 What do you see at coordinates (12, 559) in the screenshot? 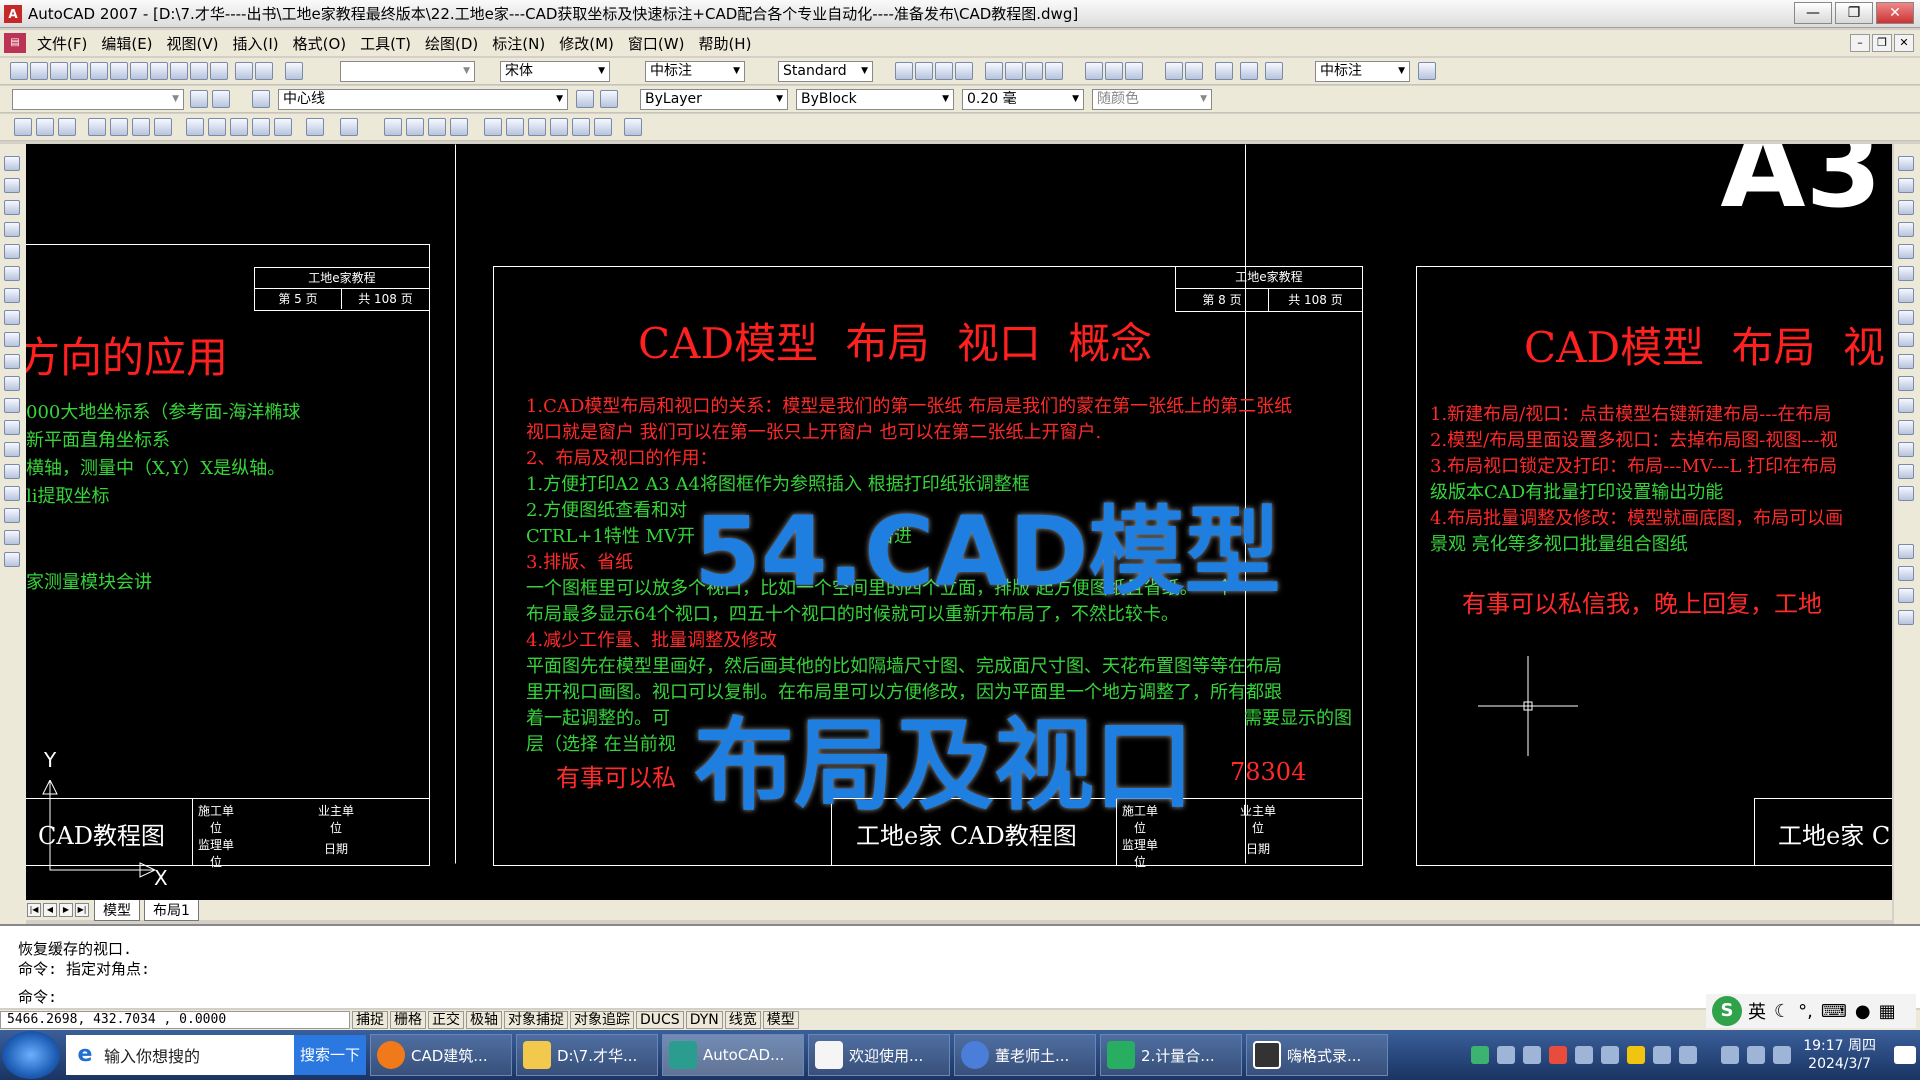
I see `multiline-text-icon` at bounding box center [12, 559].